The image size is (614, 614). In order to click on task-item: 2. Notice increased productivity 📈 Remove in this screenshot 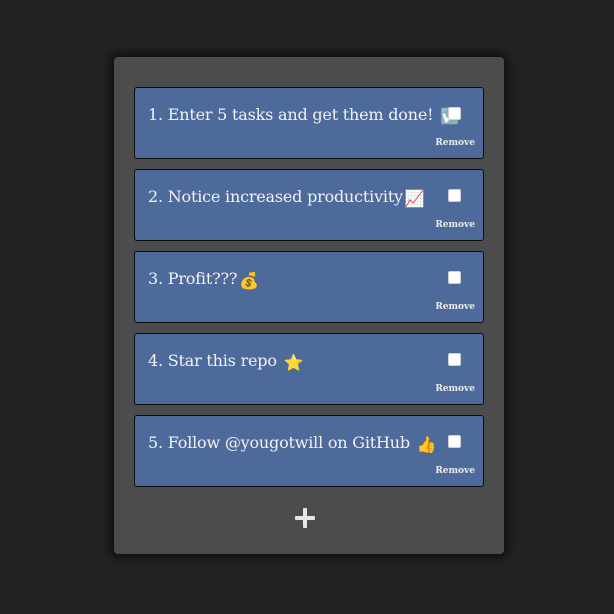, I will do `click(309, 205)`.